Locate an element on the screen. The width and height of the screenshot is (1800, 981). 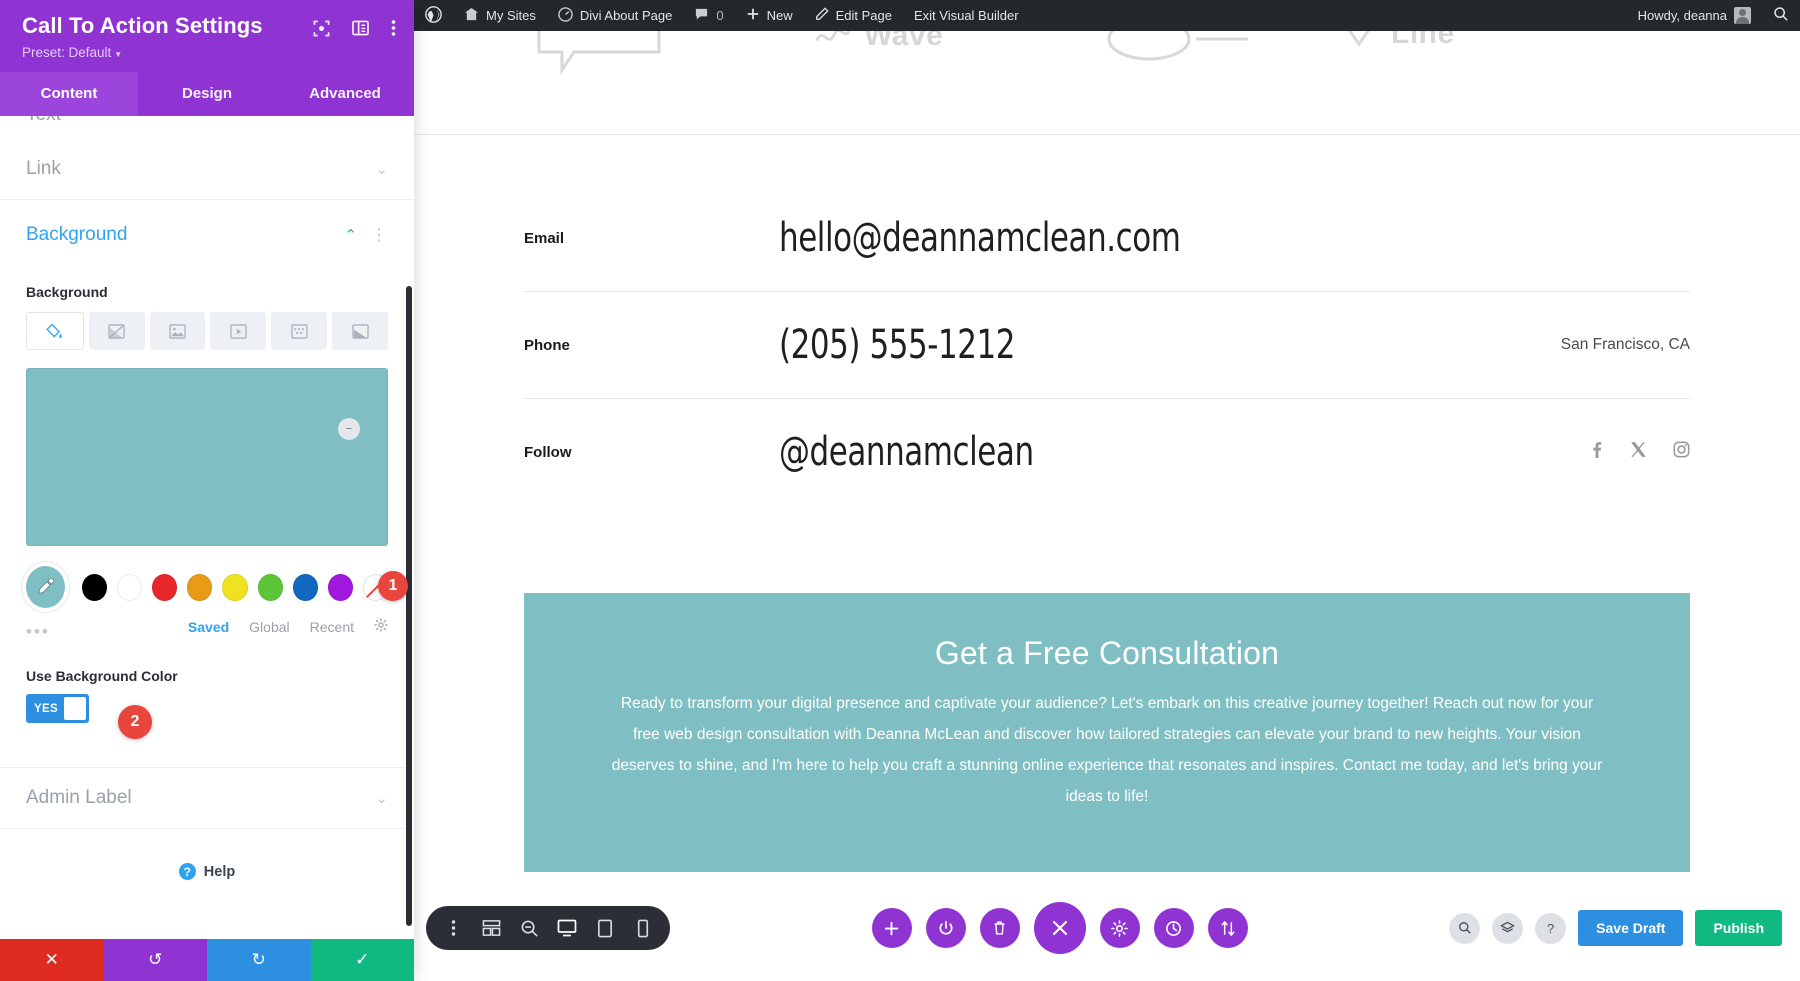
facebook-icon is located at coordinates (1596, 452).